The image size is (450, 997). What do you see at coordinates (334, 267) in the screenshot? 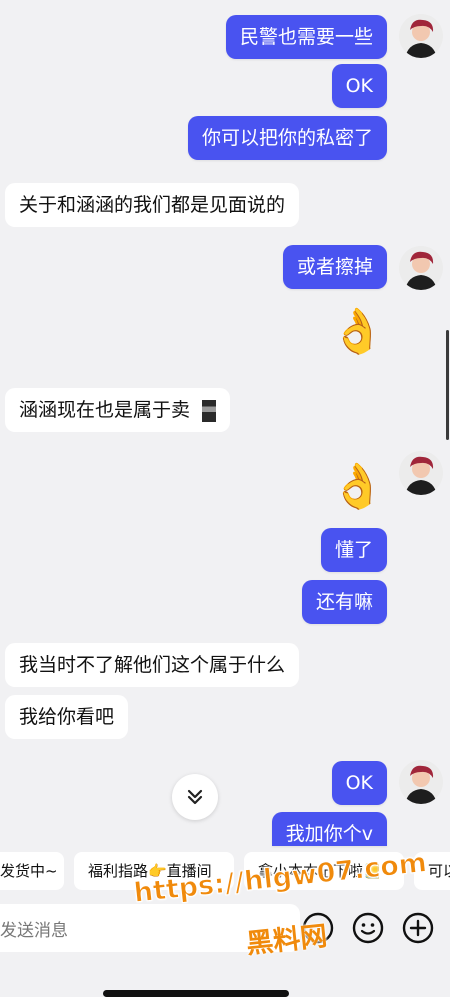
I see `message-bubble-outgoing: 或者擦掉` at bounding box center [334, 267].